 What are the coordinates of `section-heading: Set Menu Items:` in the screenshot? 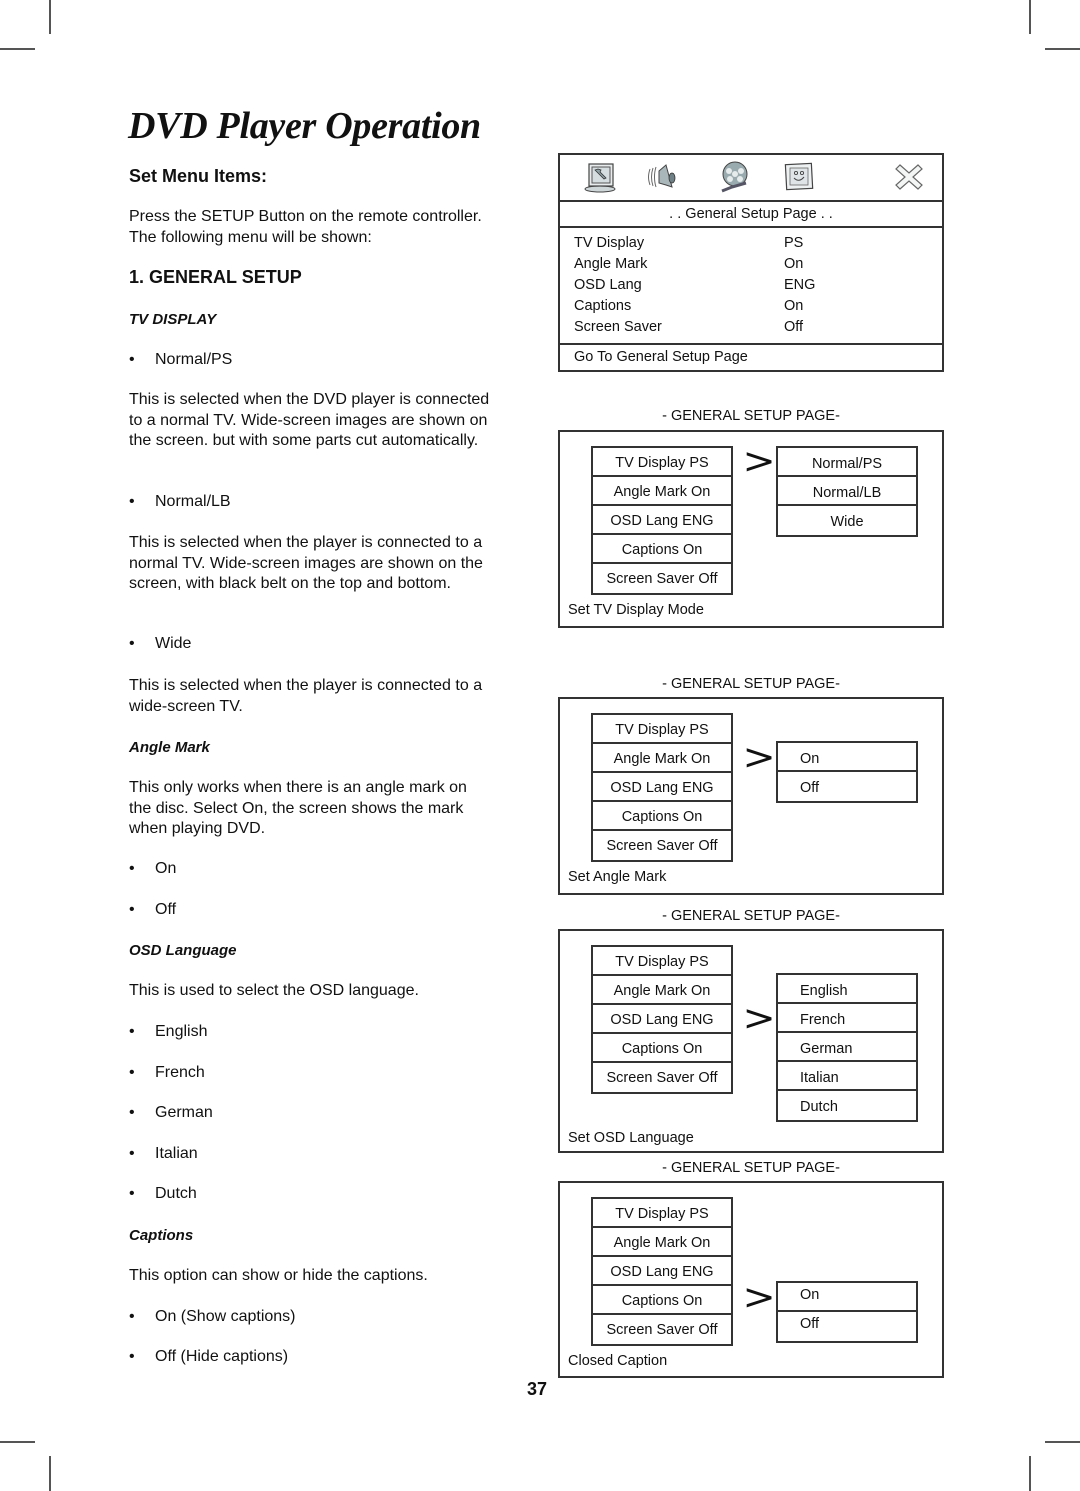 It's located at (198, 176).